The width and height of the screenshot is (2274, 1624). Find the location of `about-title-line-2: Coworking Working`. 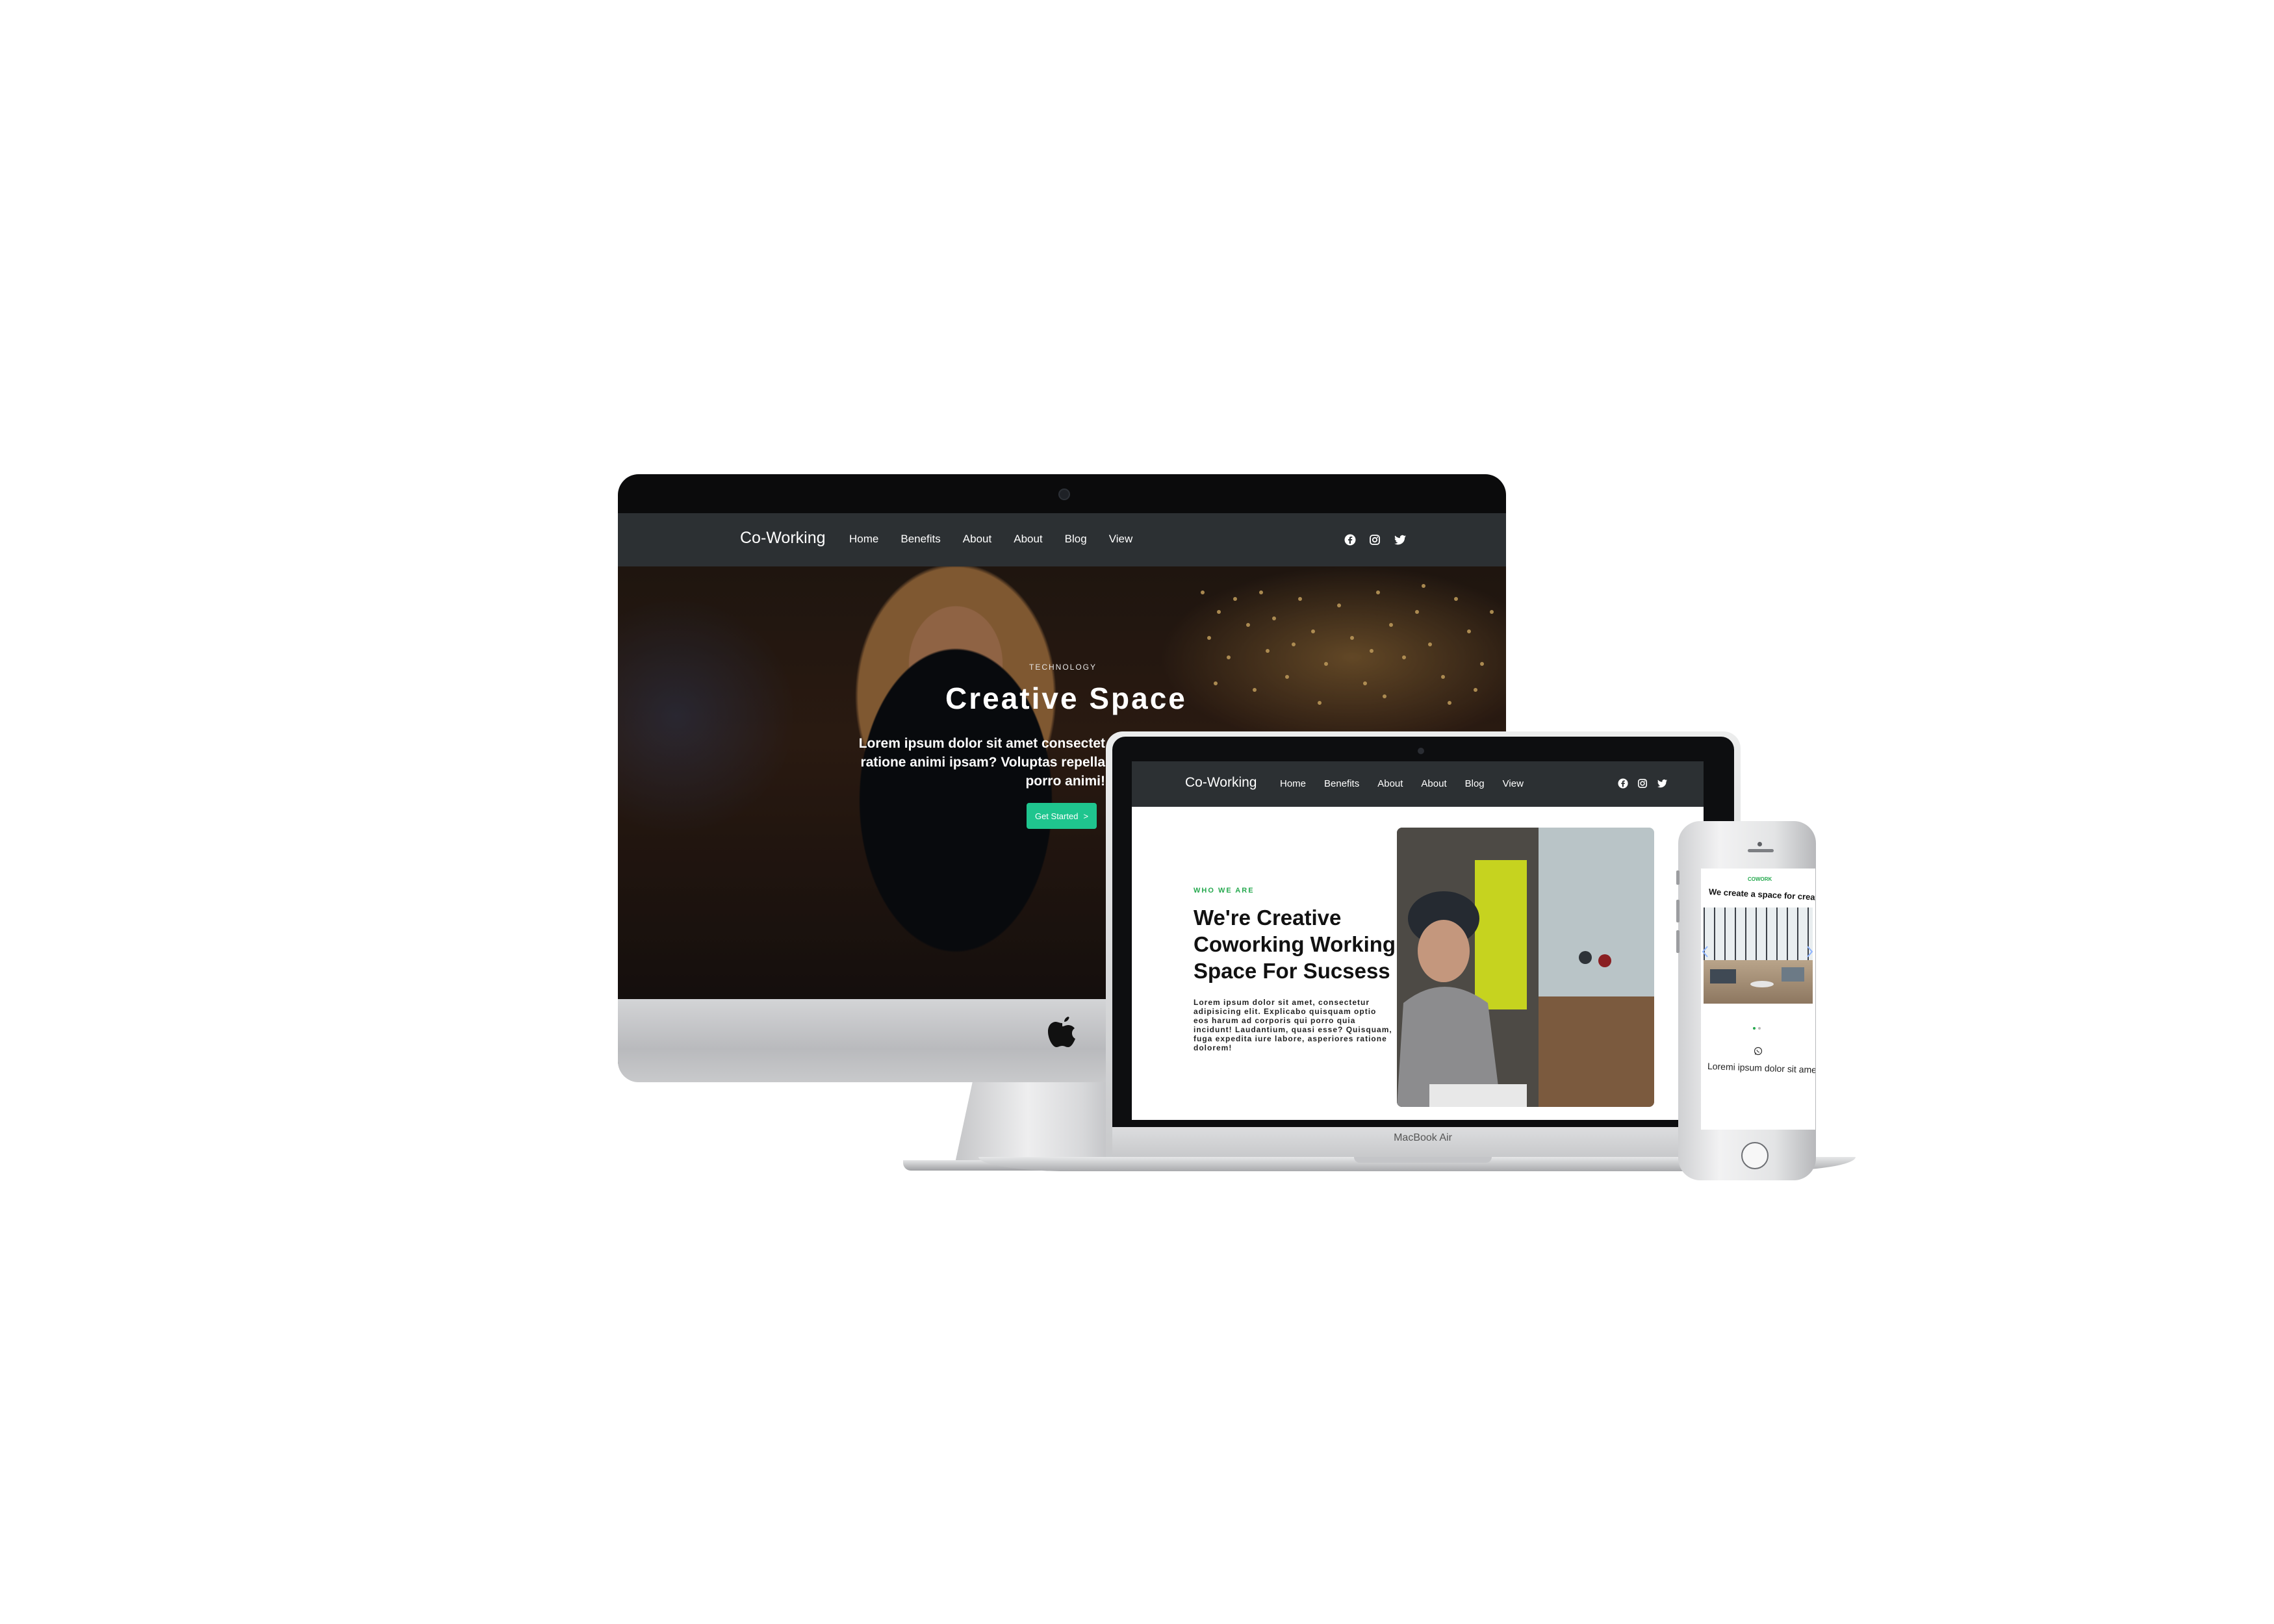

about-title-line-2: Coworking Working is located at coordinates (1295, 944).